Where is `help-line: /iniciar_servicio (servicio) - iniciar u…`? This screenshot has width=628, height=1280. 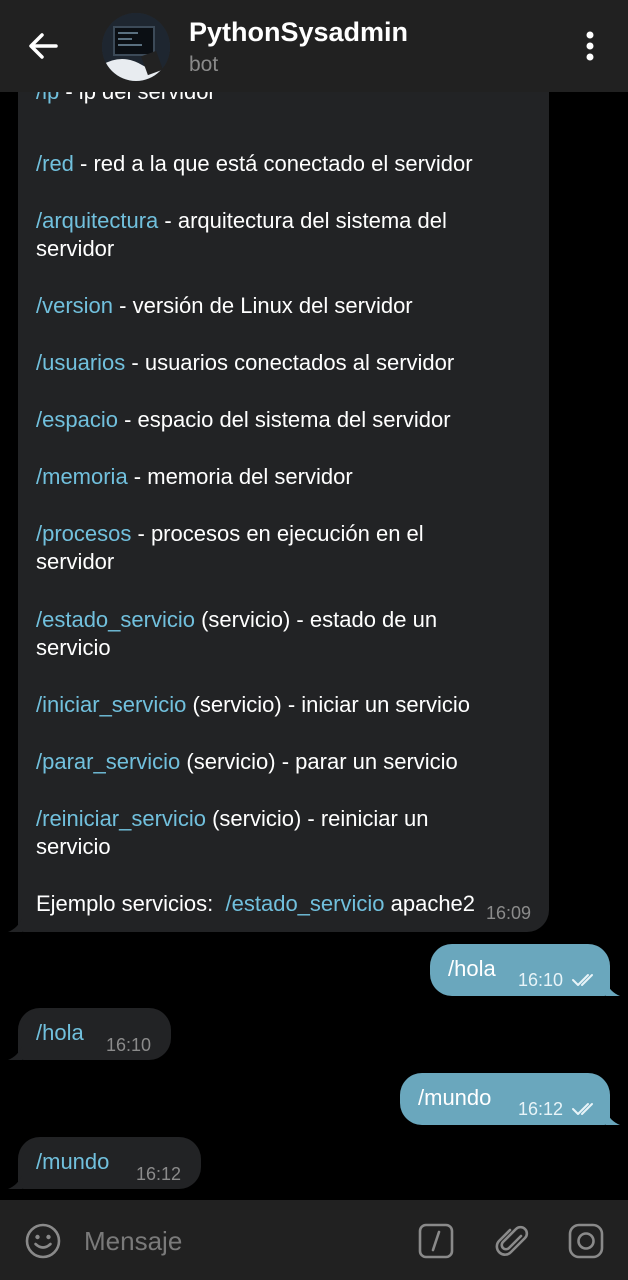 help-line: /iniciar_servicio (servicio) - iniciar u… is located at coordinates (286, 705).